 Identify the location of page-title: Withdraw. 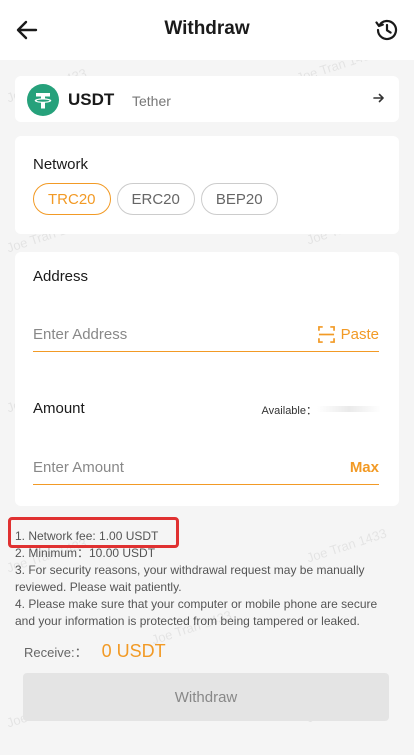
(207, 28).